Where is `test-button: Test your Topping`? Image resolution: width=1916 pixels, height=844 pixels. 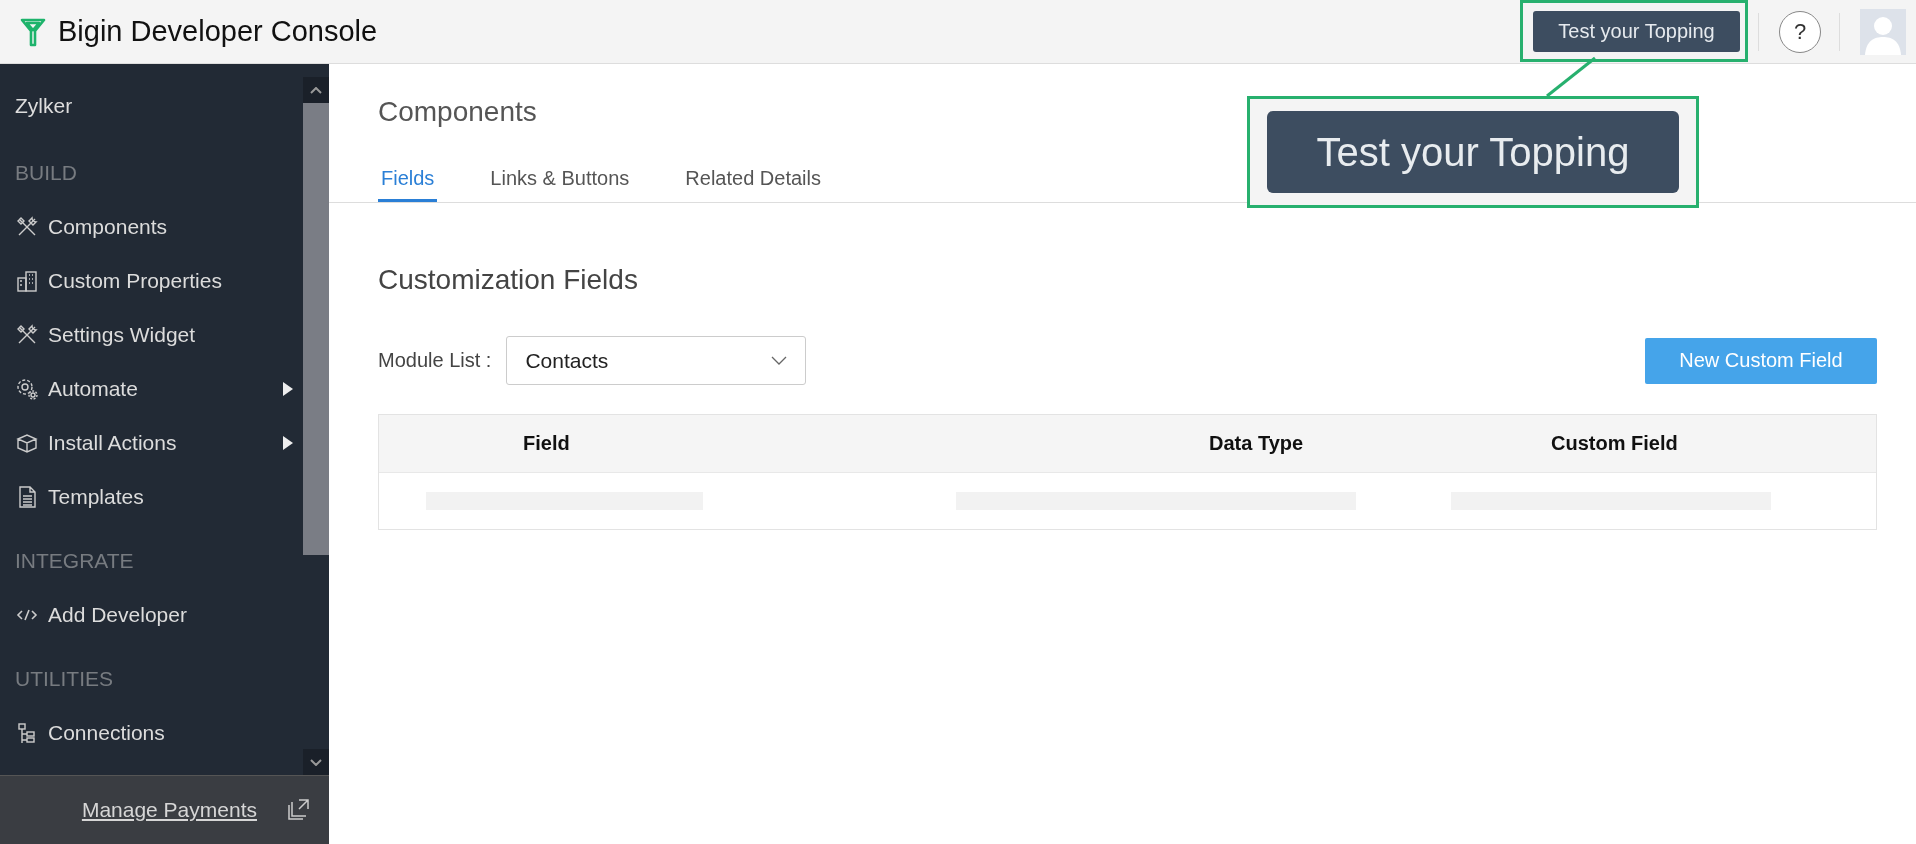
test-button: Test your Topping is located at coordinates (1636, 31).